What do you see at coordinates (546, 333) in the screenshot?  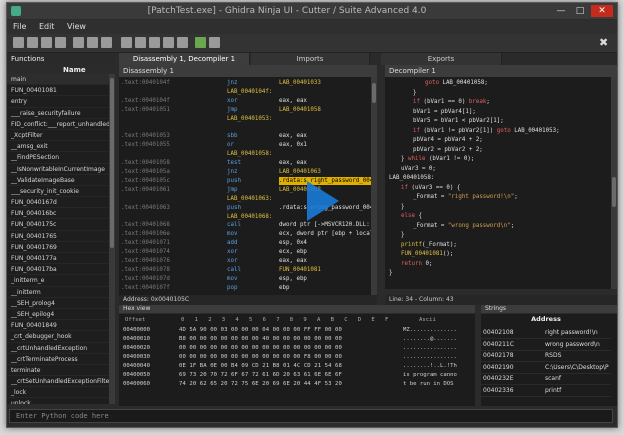 I see `string-row: 00402108 right password!\n` at bounding box center [546, 333].